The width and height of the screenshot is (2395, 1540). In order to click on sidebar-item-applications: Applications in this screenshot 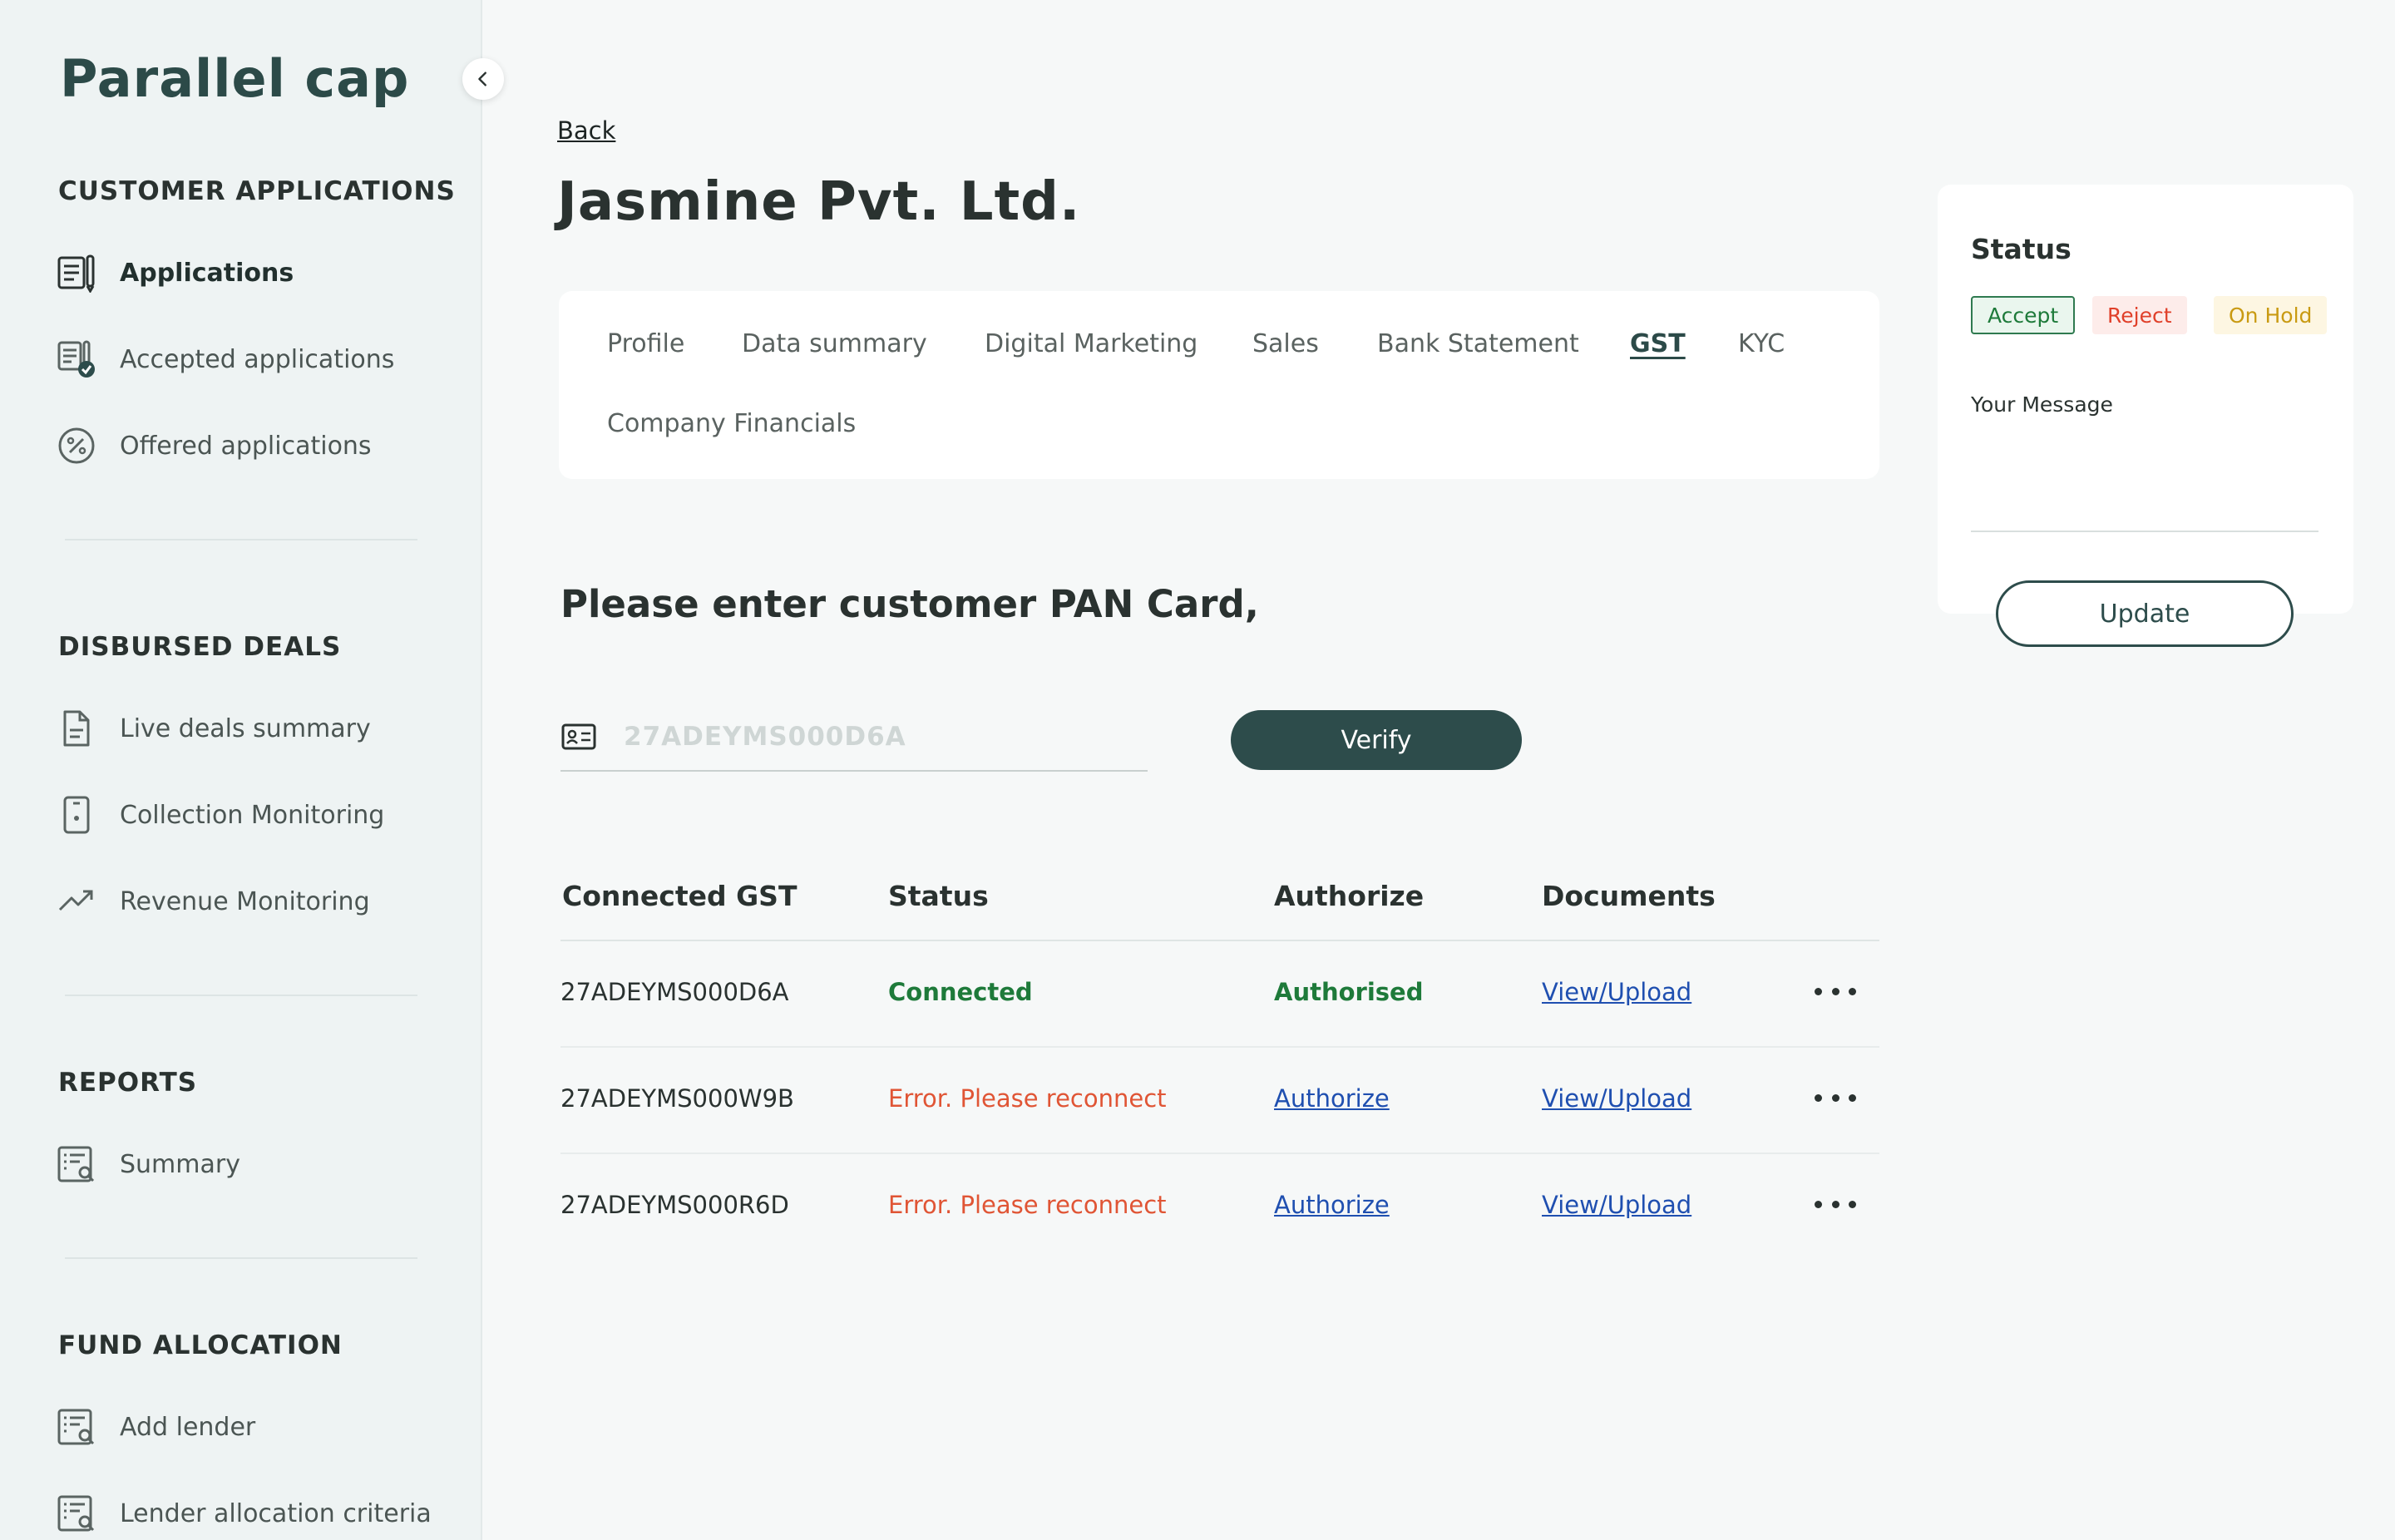, I will do `click(175, 272)`.